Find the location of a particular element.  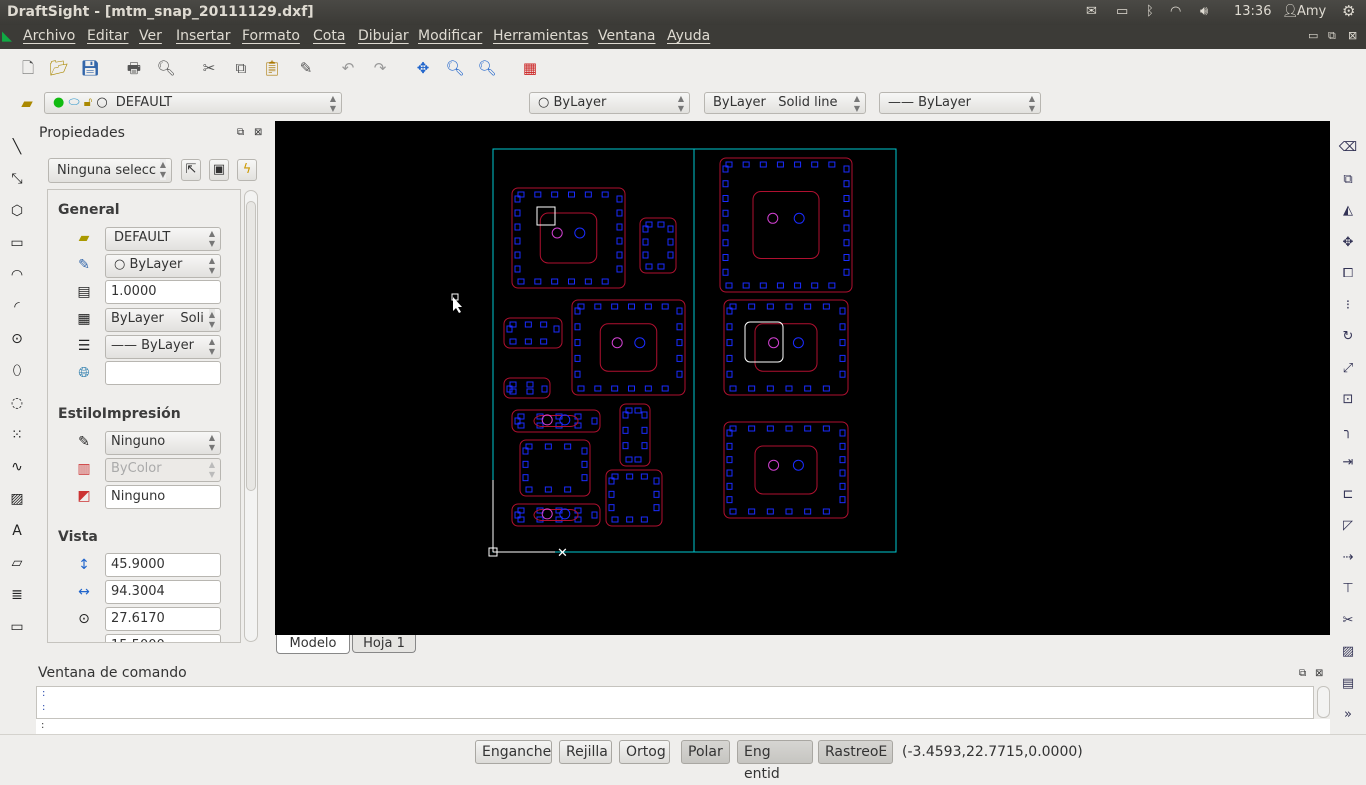

close-doc-icon: ⊠ is located at coordinates (1352, 35).